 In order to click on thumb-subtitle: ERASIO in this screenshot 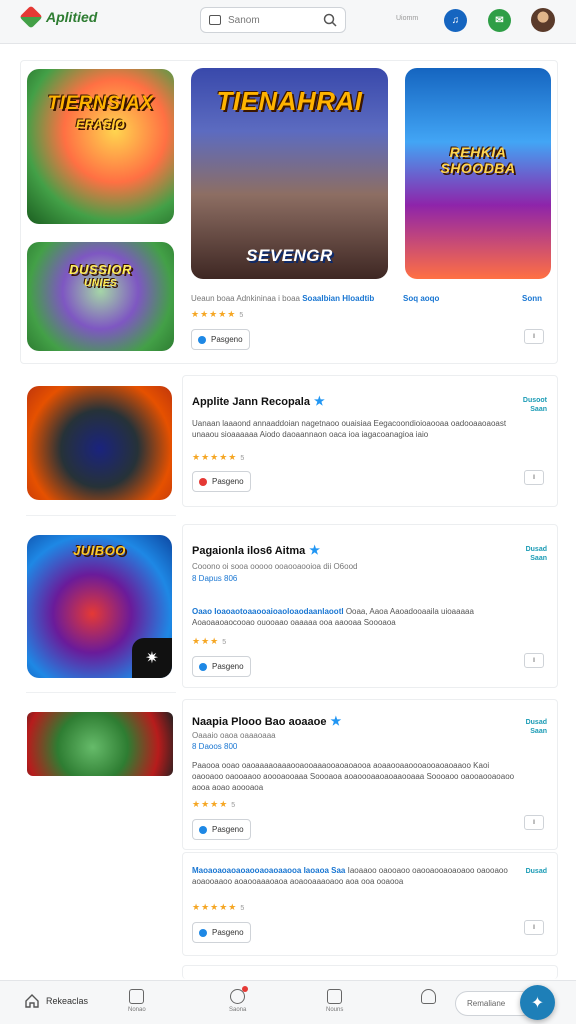, I will do `click(100, 124)`.